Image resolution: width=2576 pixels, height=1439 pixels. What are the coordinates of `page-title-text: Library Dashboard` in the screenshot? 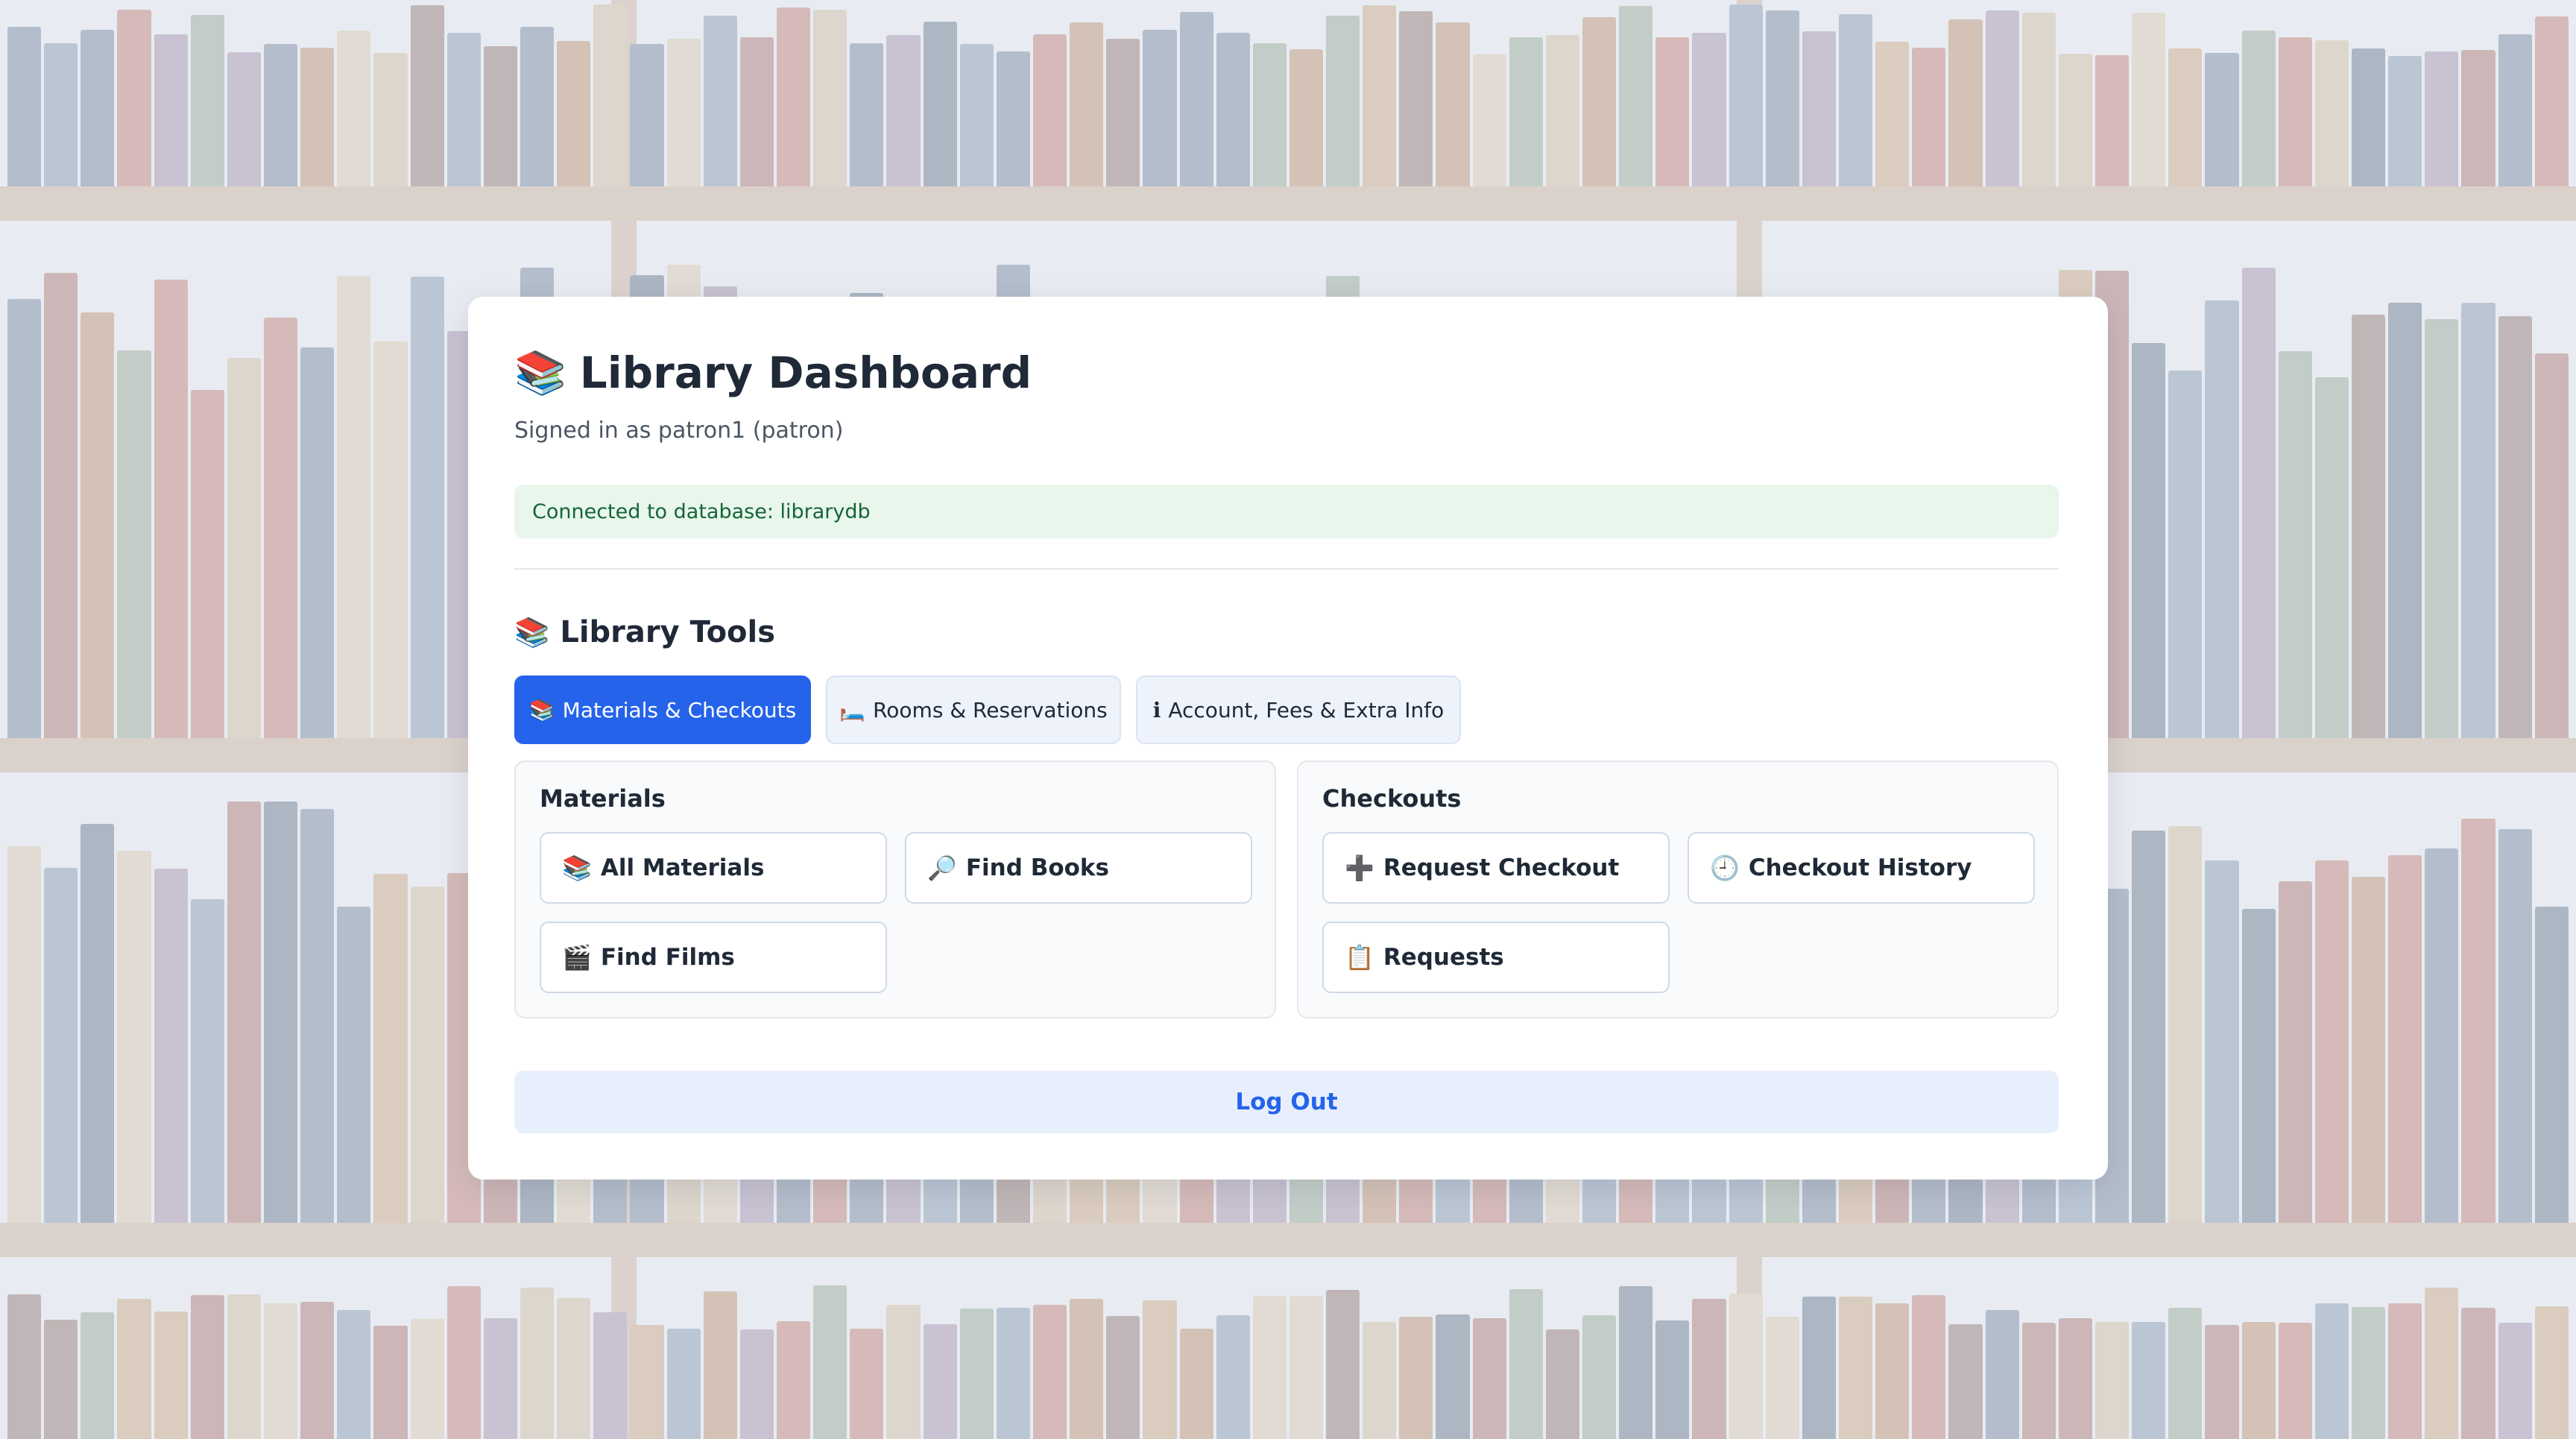 It's located at (806, 372).